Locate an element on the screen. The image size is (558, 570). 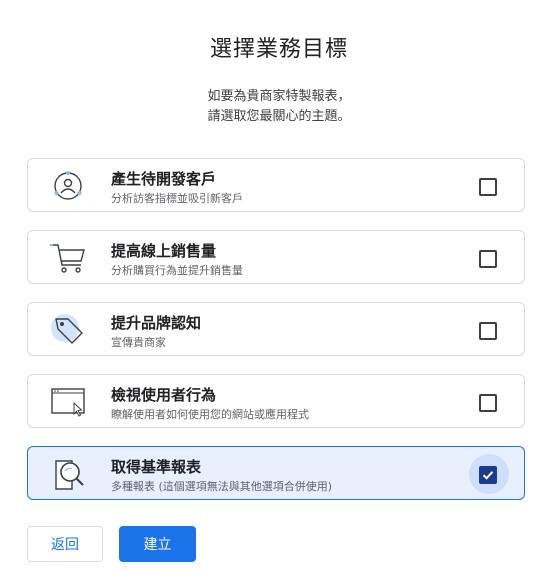
create-button: 建立 is located at coordinates (157, 544).